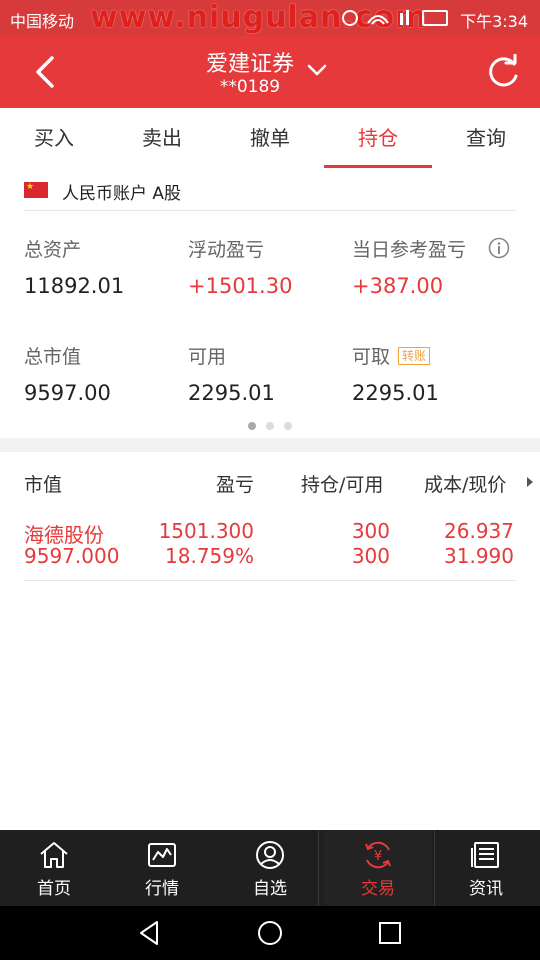 The width and height of the screenshot is (540, 960). I want to click on nav-news: 资讯, so click(486, 868).